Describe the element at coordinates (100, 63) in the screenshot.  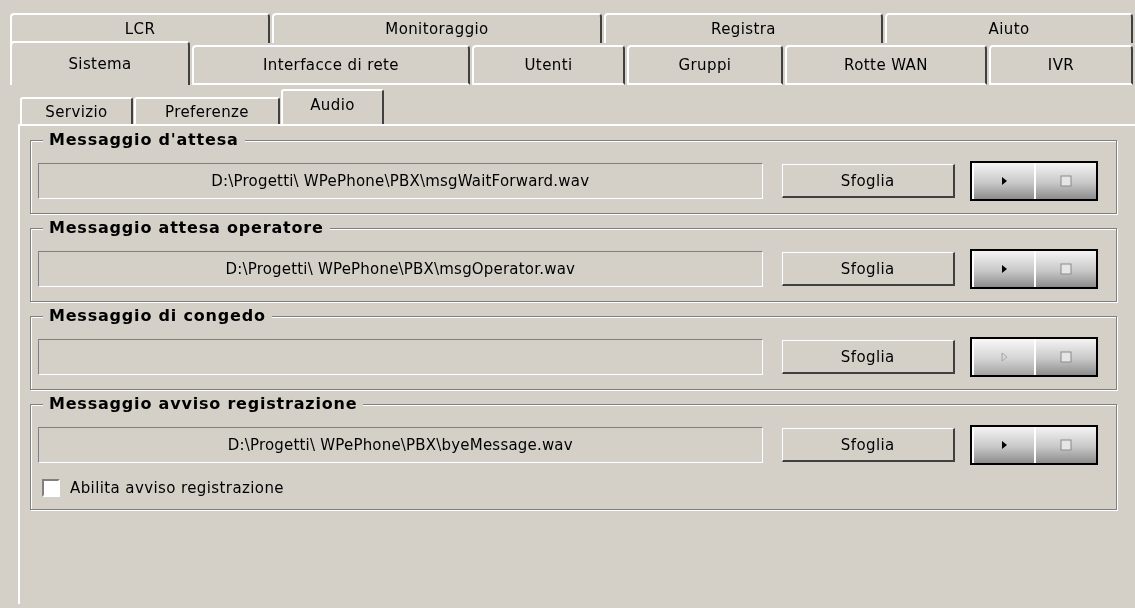
I see `tab: Sistema` at that location.